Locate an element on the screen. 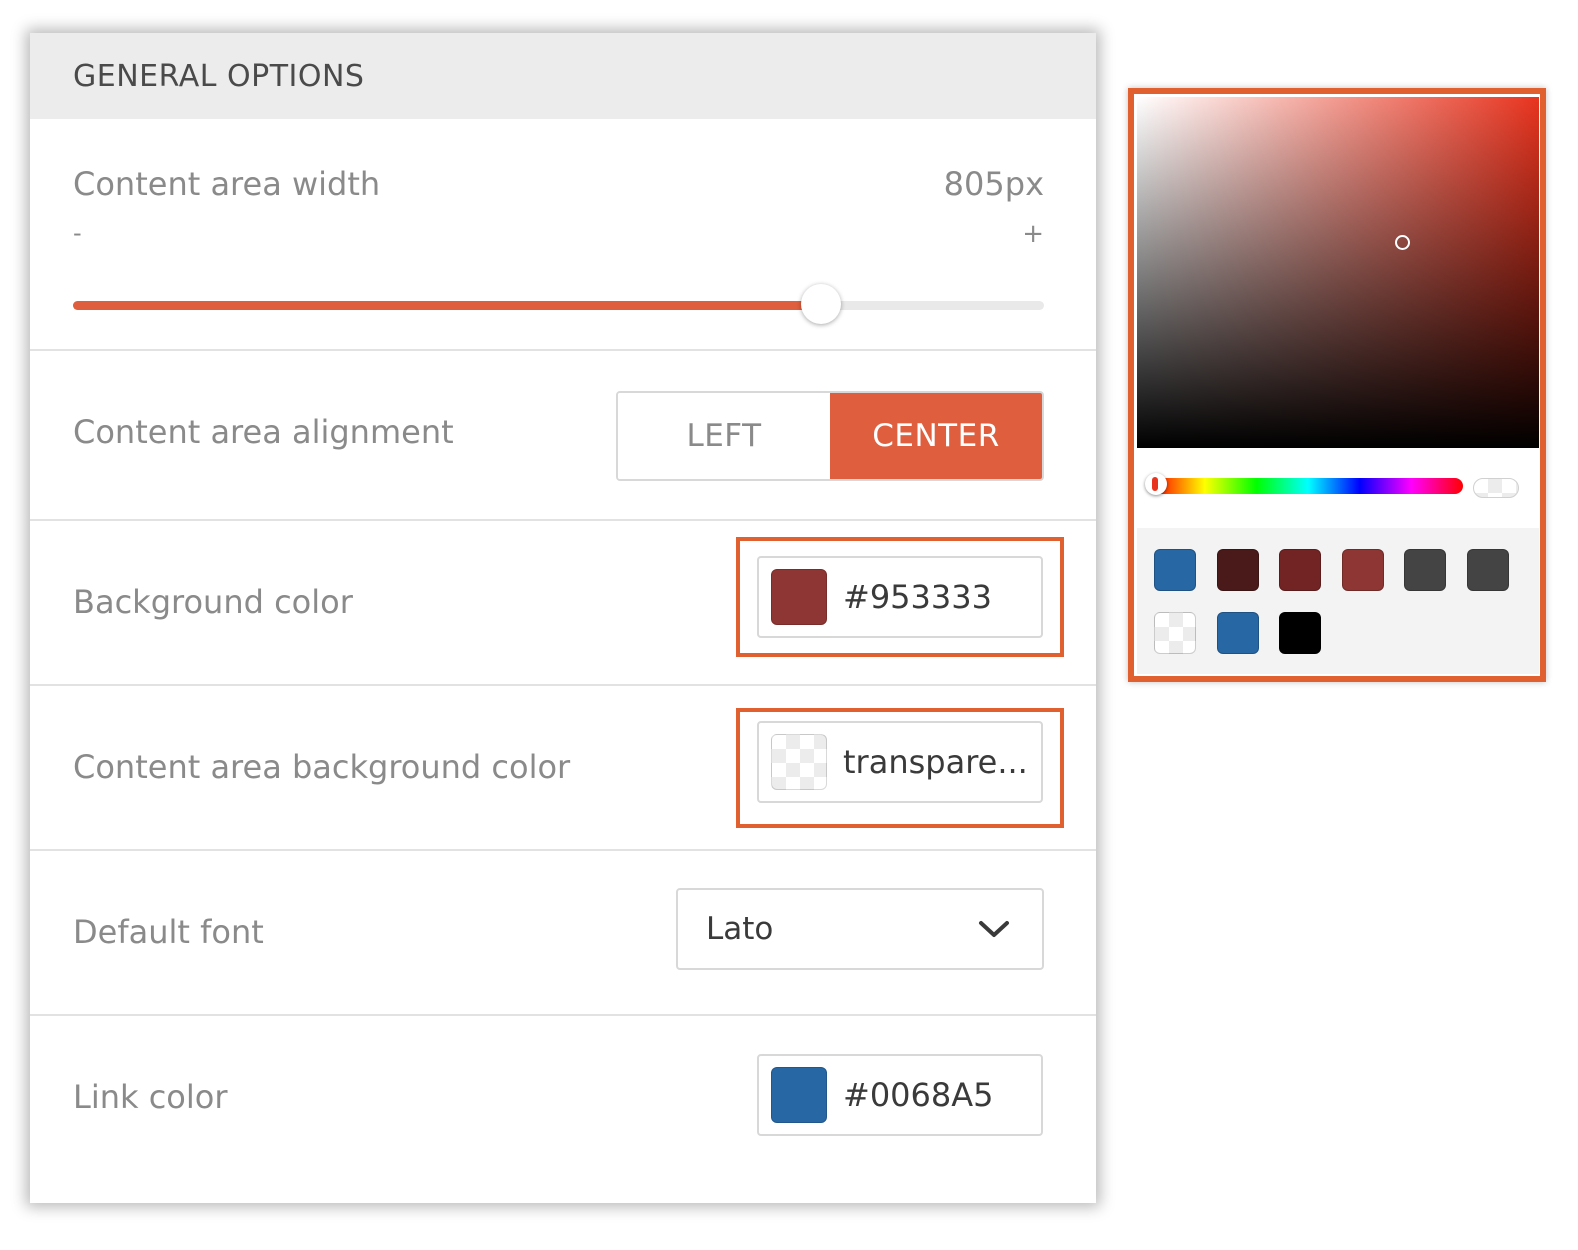 This screenshot has width=1578, height=1250. link-color-input: #0068A5 is located at coordinates (900, 1095).